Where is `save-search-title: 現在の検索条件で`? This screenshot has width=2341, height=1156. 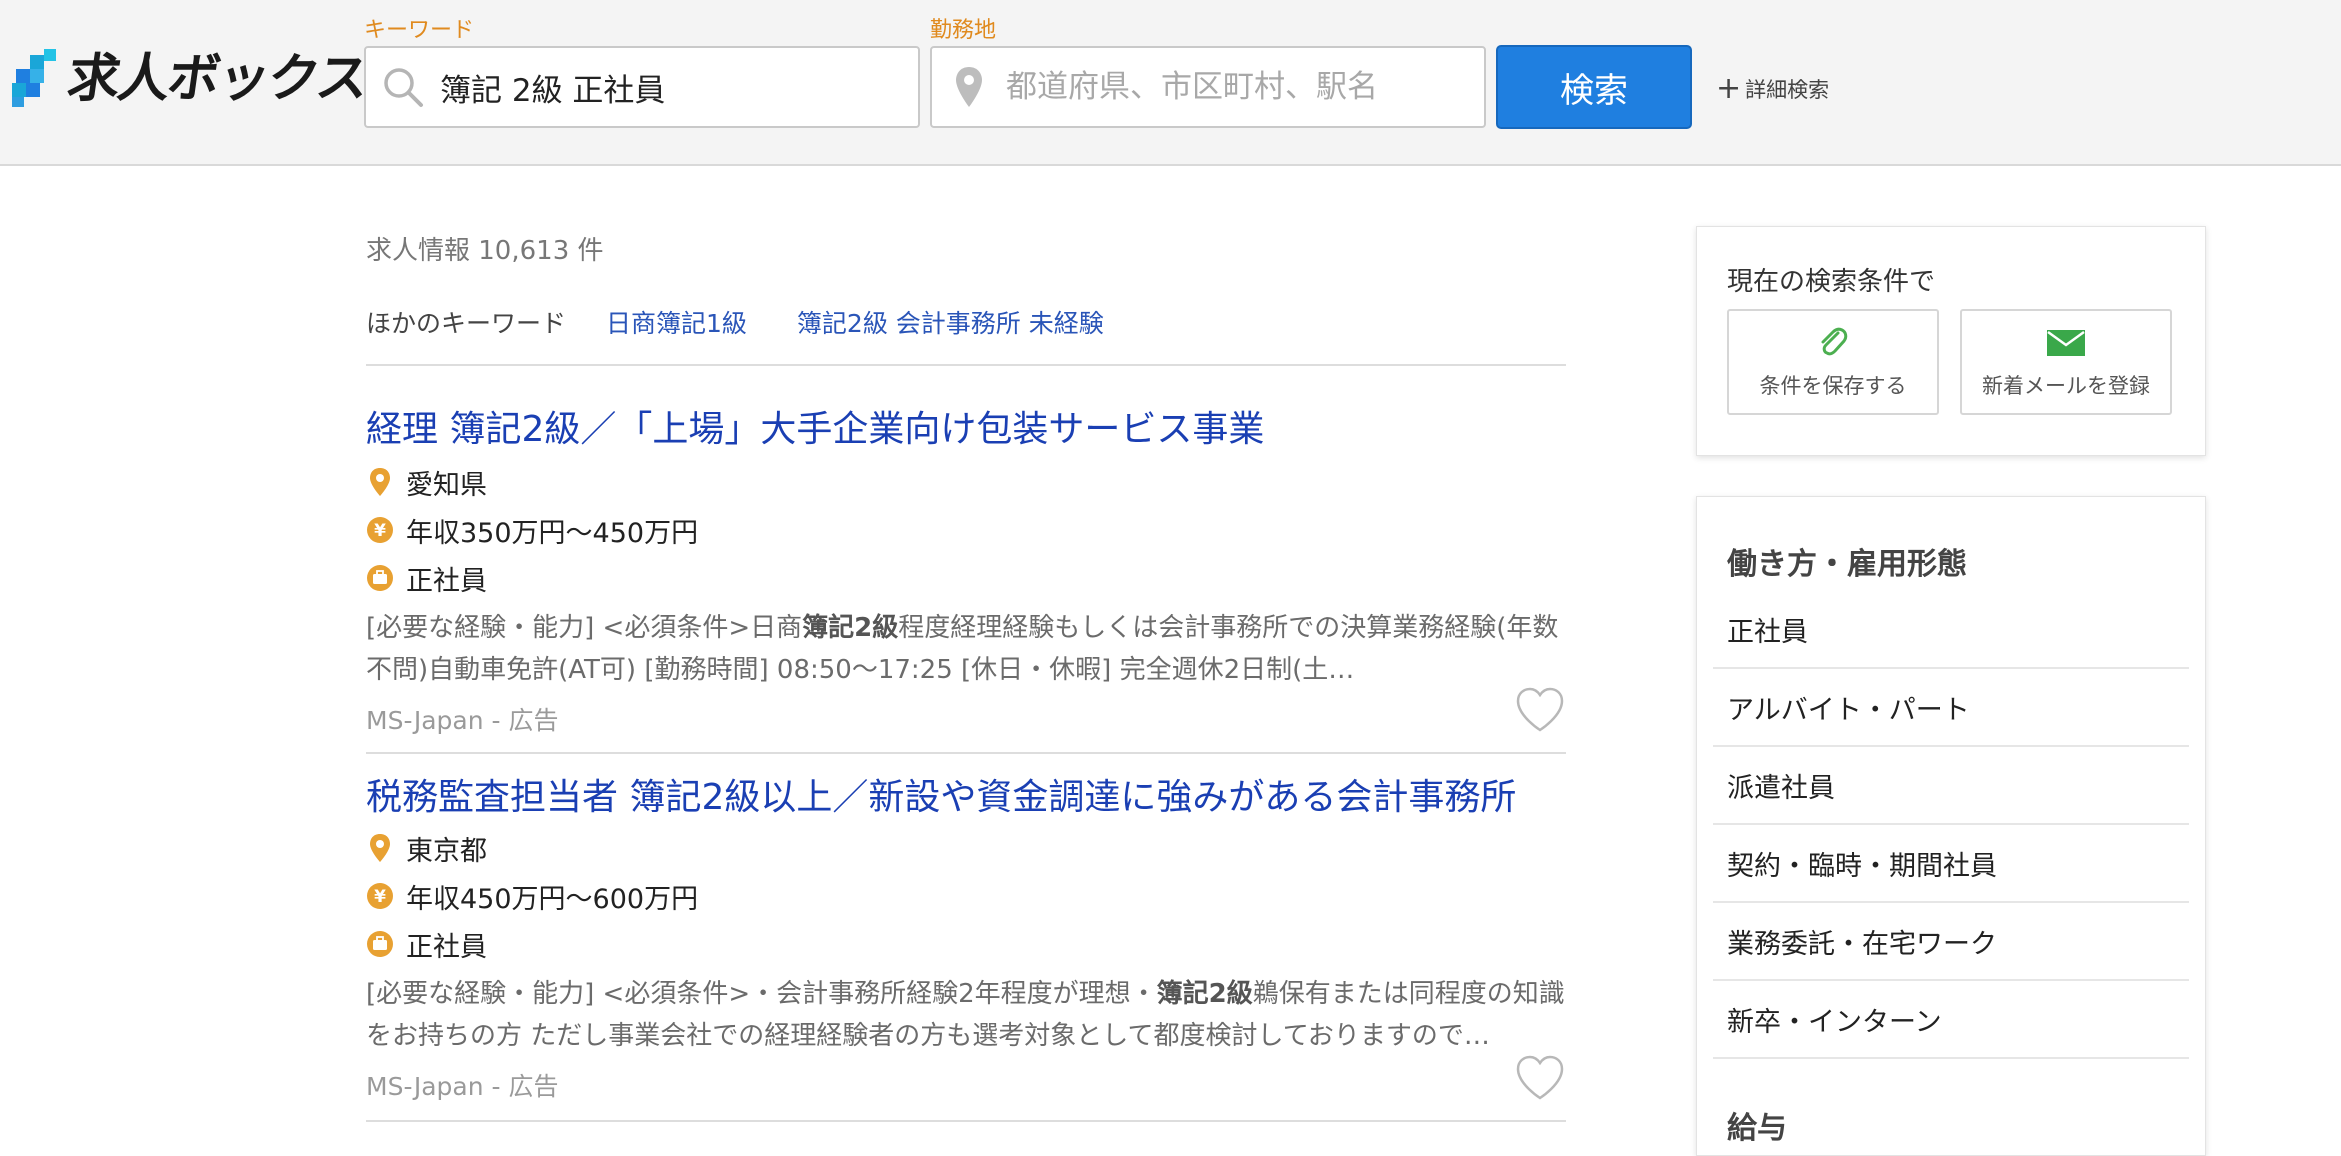 save-search-title: 現在の検索条件で is located at coordinates (1831, 282).